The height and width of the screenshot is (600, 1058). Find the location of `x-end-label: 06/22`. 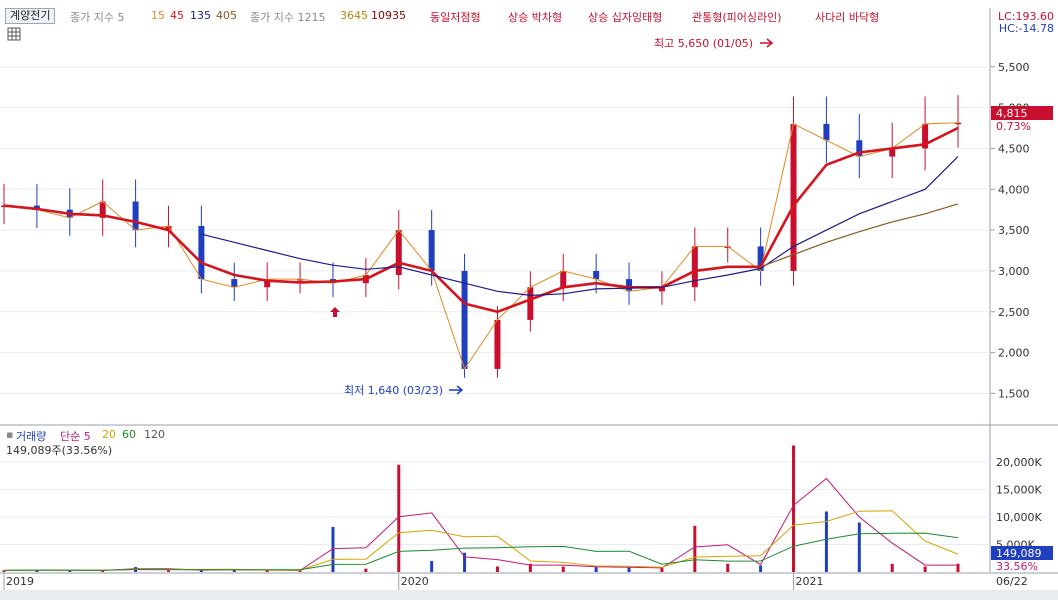

x-end-label: 06/22 is located at coordinates (1012, 581).